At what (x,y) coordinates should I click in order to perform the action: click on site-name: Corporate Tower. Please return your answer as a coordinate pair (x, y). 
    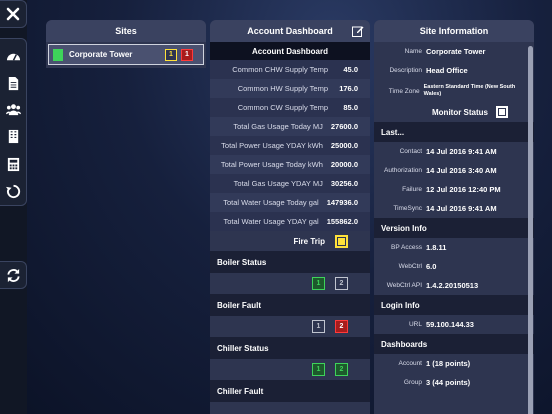
    Looking at the image, I should click on (101, 54).